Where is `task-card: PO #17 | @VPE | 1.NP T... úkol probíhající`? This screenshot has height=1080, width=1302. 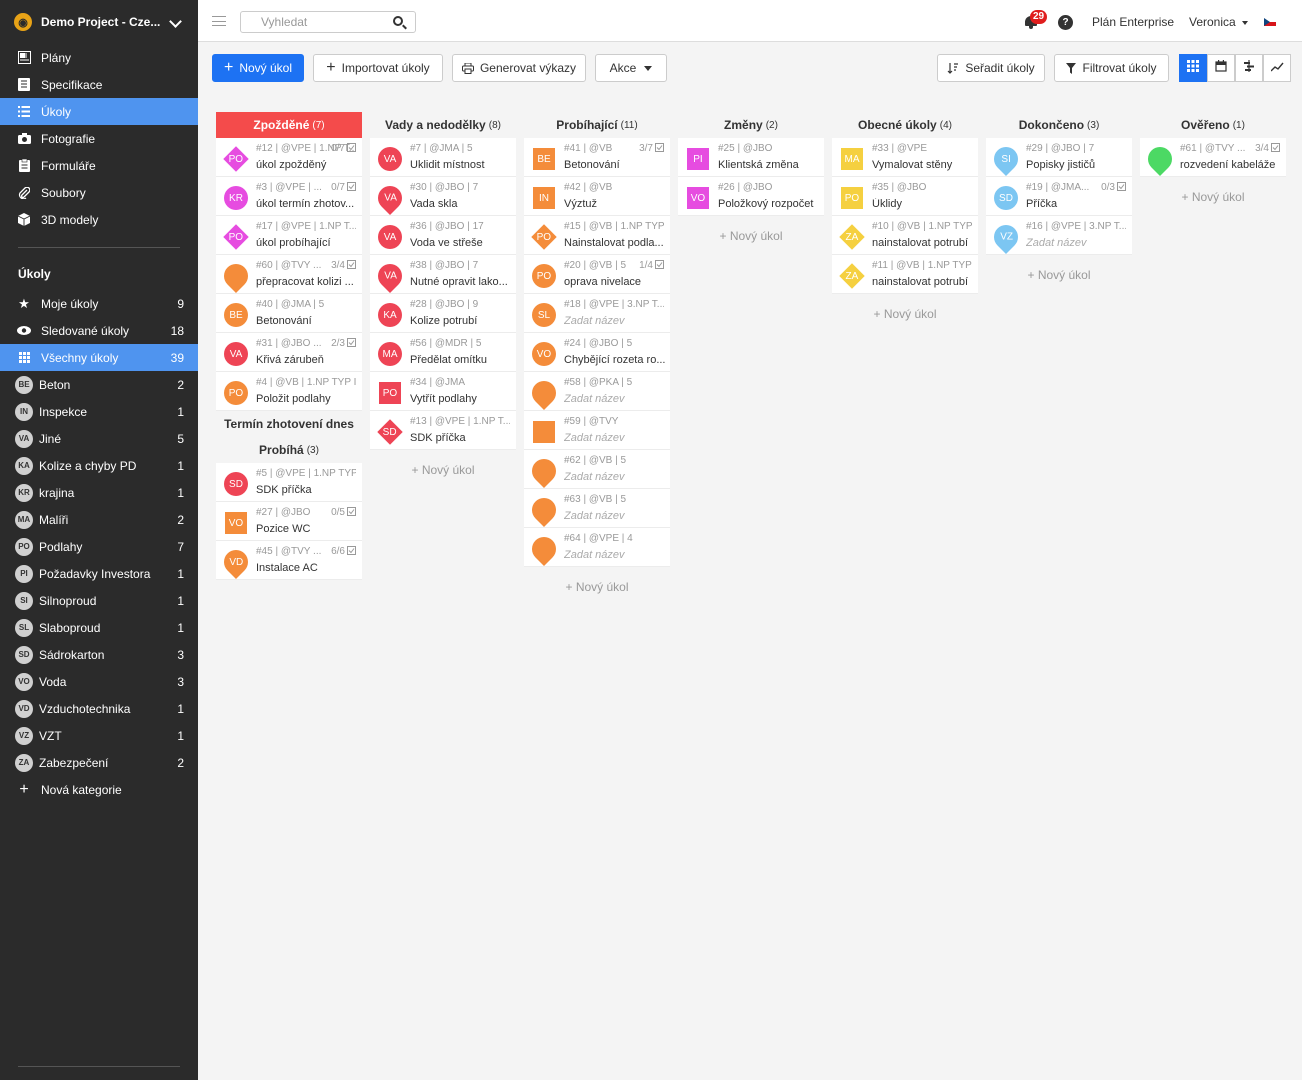
task-card: PO #17 | @VPE | 1.NP T... úkol probíhající is located at coordinates (289, 235).